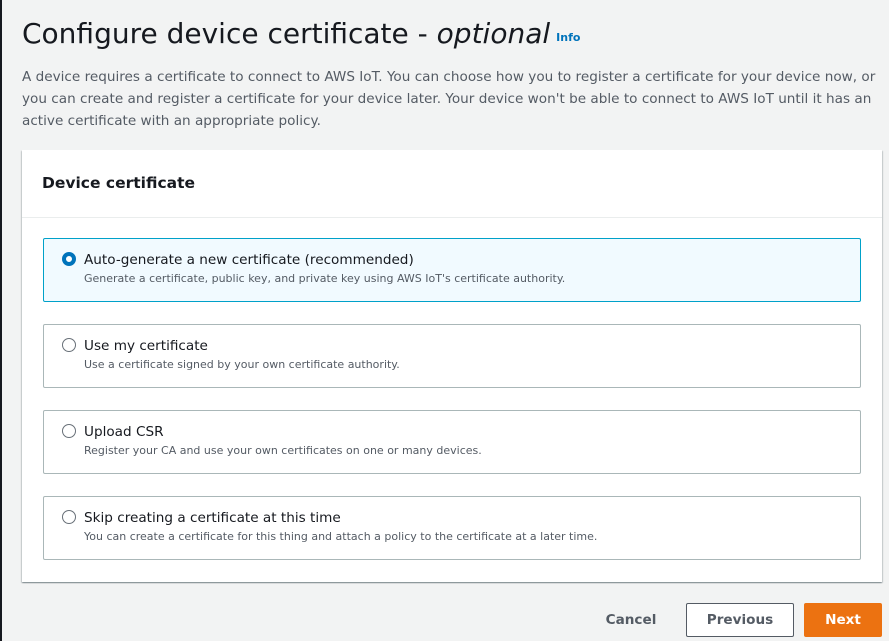 This screenshot has width=889, height=641. What do you see at coordinates (568, 37) in the screenshot?
I see `info-link: Info` at bounding box center [568, 37].